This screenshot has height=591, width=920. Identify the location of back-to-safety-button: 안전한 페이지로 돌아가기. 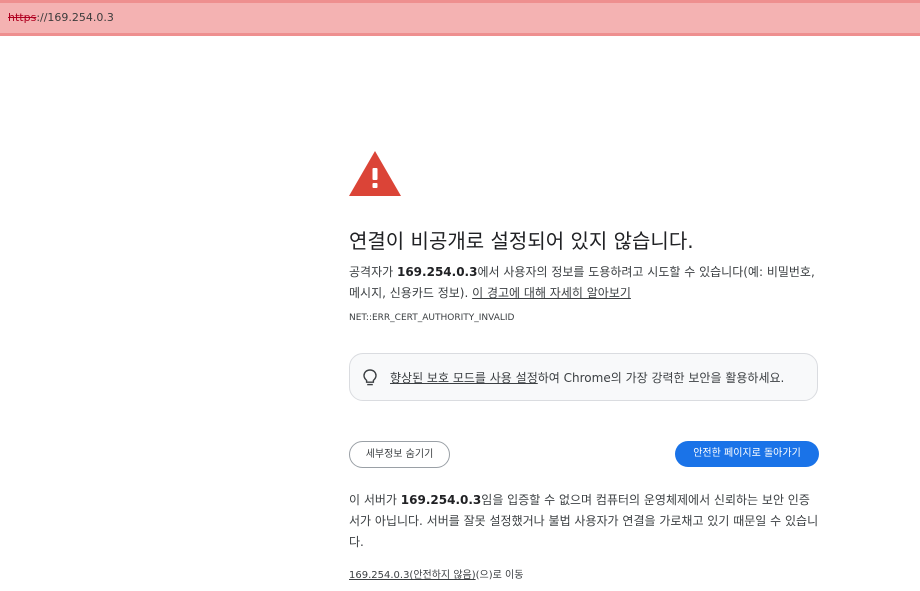
(747, 454).